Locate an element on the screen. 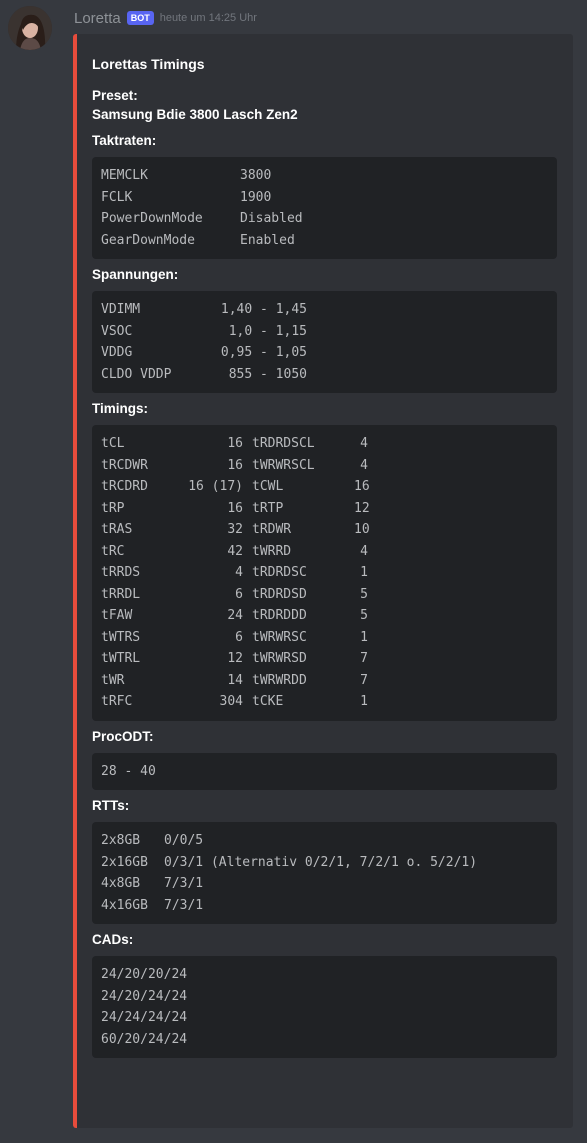 This screenshot has height=1143, width=587. code-cell: 6 is located at coordinates (239, 637).